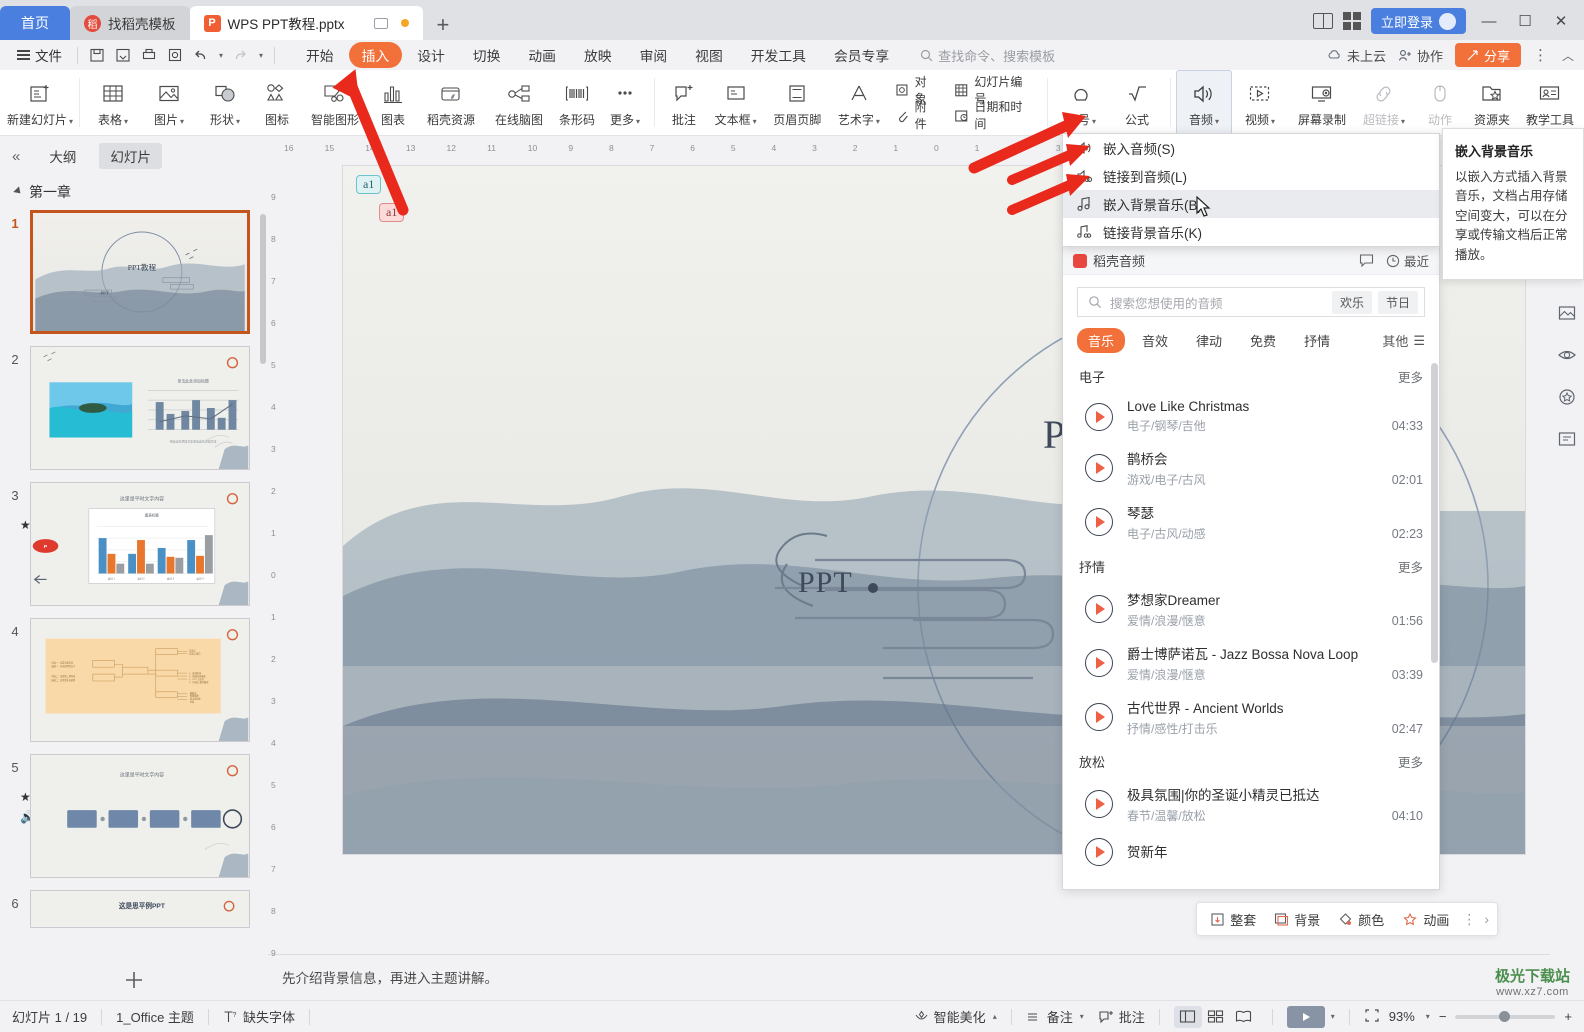 This screenshot has height=1032, width=1584. Describe the element at coordinates (598, 55) in the screenshot. I see `ribbon-tab-slideshow: 放映` at that location.